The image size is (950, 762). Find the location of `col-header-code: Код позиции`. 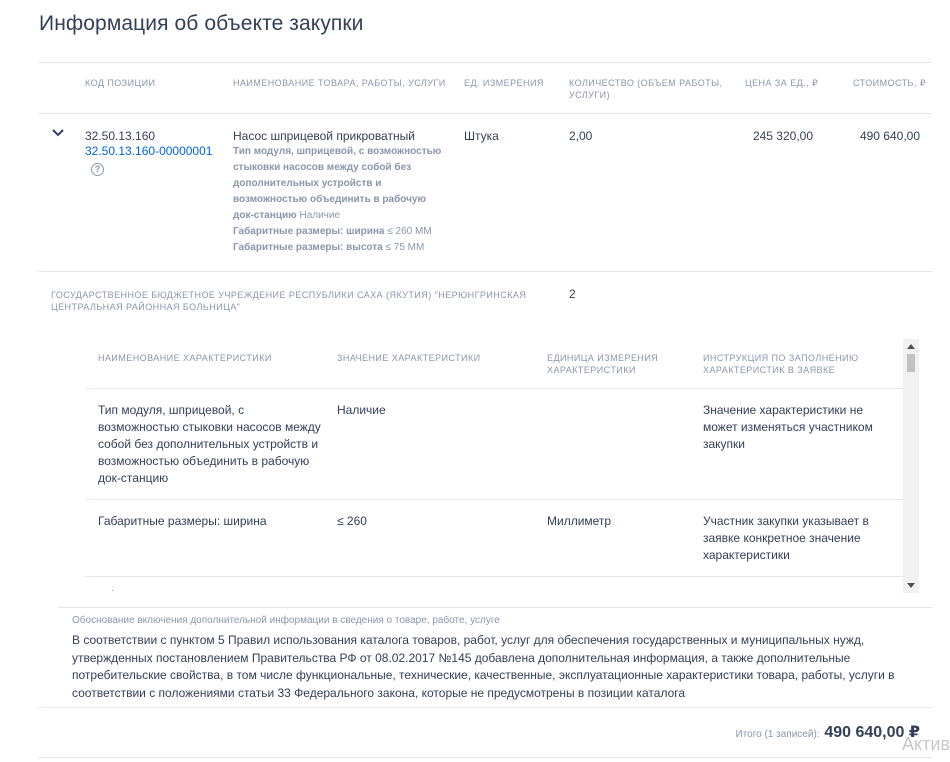

col-header-code: Код позиции is located at coordinates (120, 83).